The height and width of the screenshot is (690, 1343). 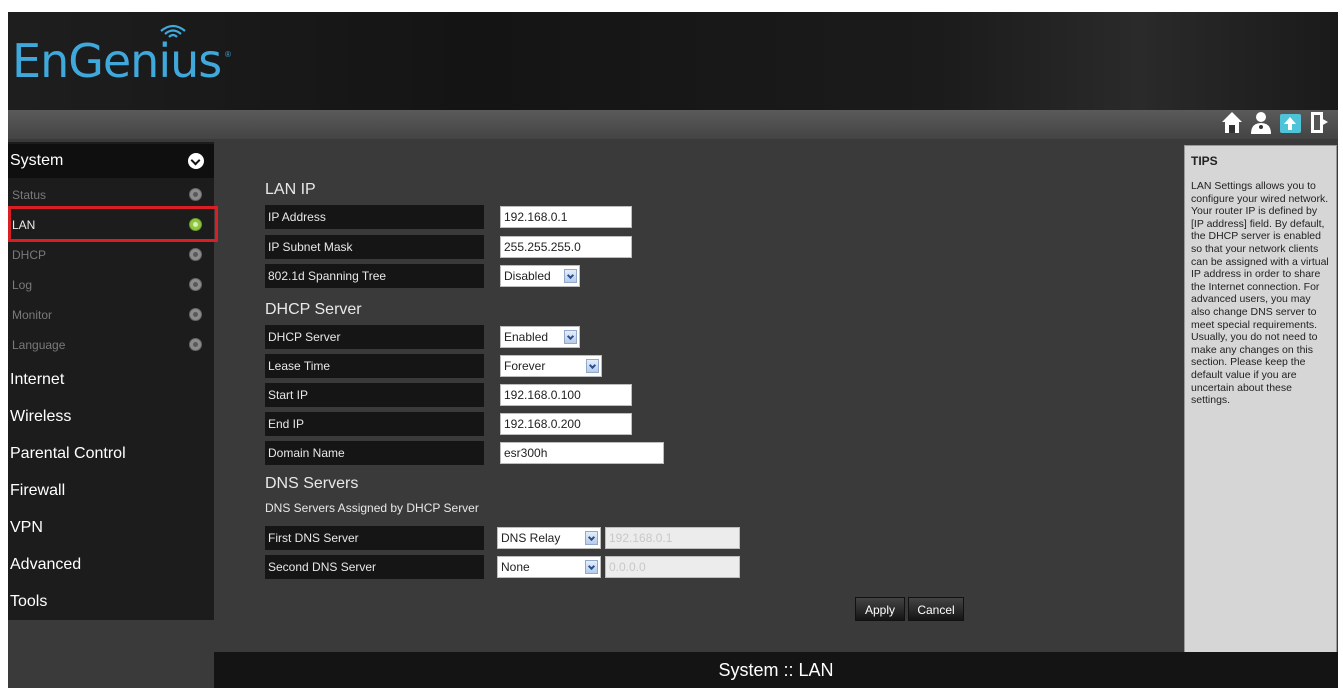 What do you see at coordinates (290, 189) in the screenshot?
I see `section-title-lan-ip: LAN IP` at bounding box center [290, 189].